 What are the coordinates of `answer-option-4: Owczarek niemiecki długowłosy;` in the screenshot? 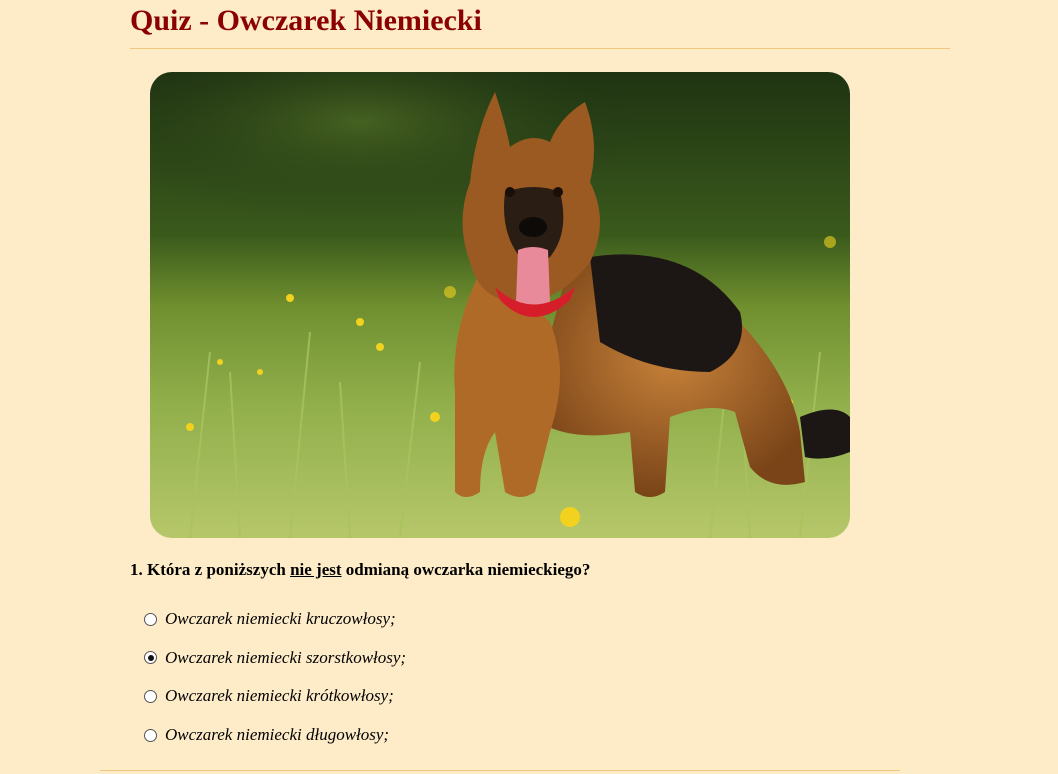 It's located at (275, 735).